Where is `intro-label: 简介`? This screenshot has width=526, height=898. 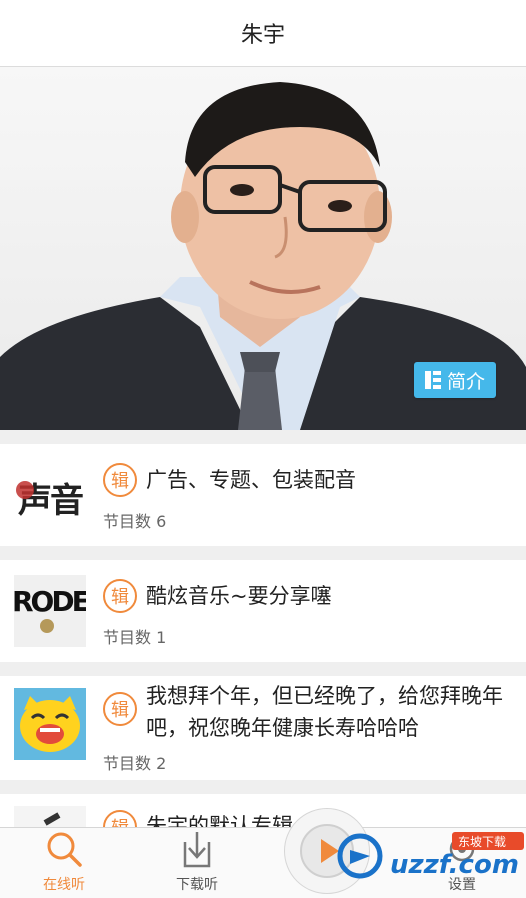
intro-label: 简介 is located at coordinates (465, 381).